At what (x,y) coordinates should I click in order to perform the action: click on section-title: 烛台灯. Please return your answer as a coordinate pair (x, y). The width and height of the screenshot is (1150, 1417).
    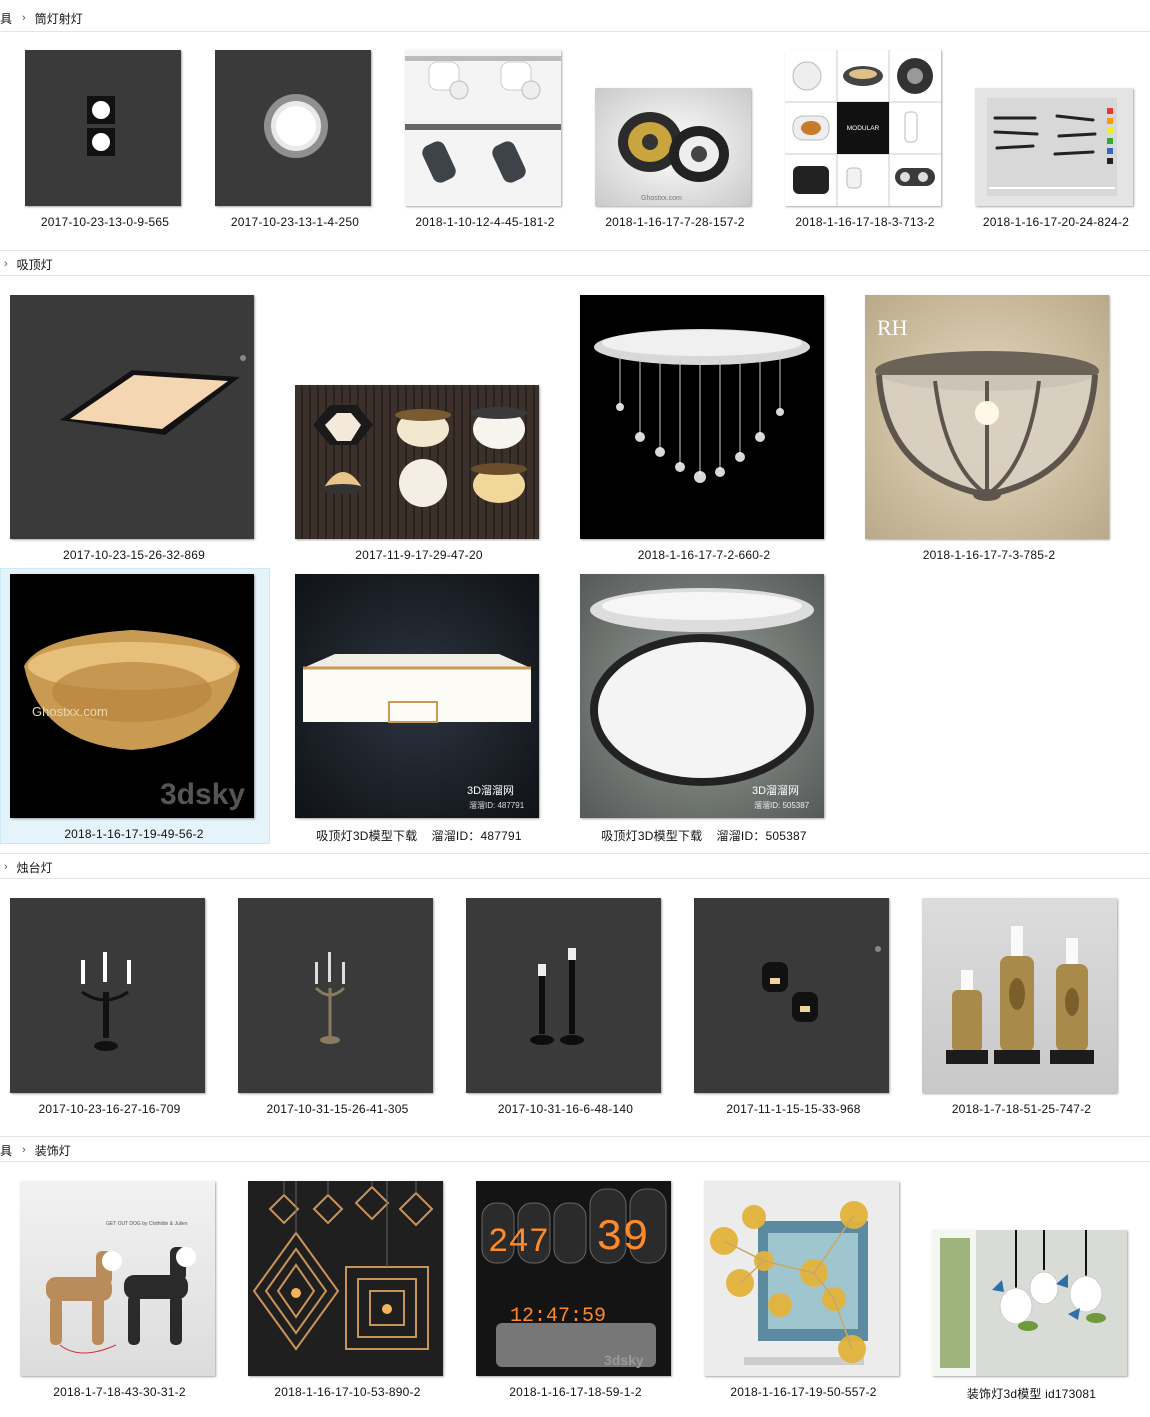
    Looking at the image, I should click on (34, 867).